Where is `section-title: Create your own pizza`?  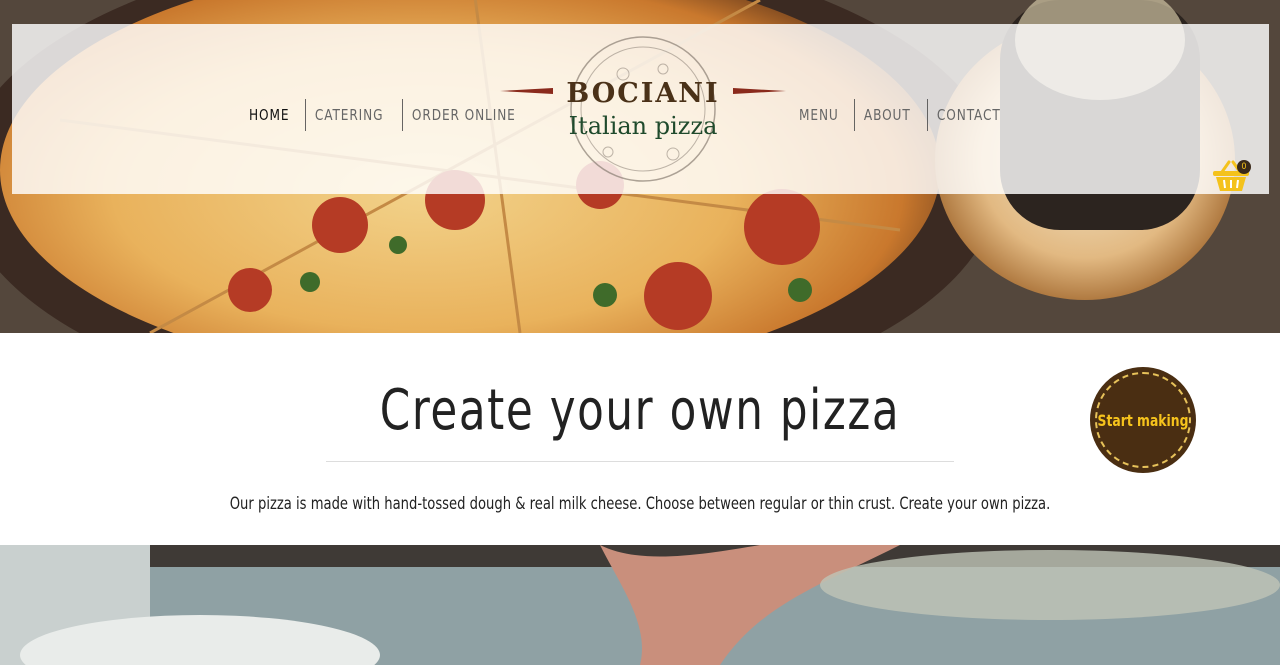
section-title: Create your own pizza is located at coordinates (640, 410).